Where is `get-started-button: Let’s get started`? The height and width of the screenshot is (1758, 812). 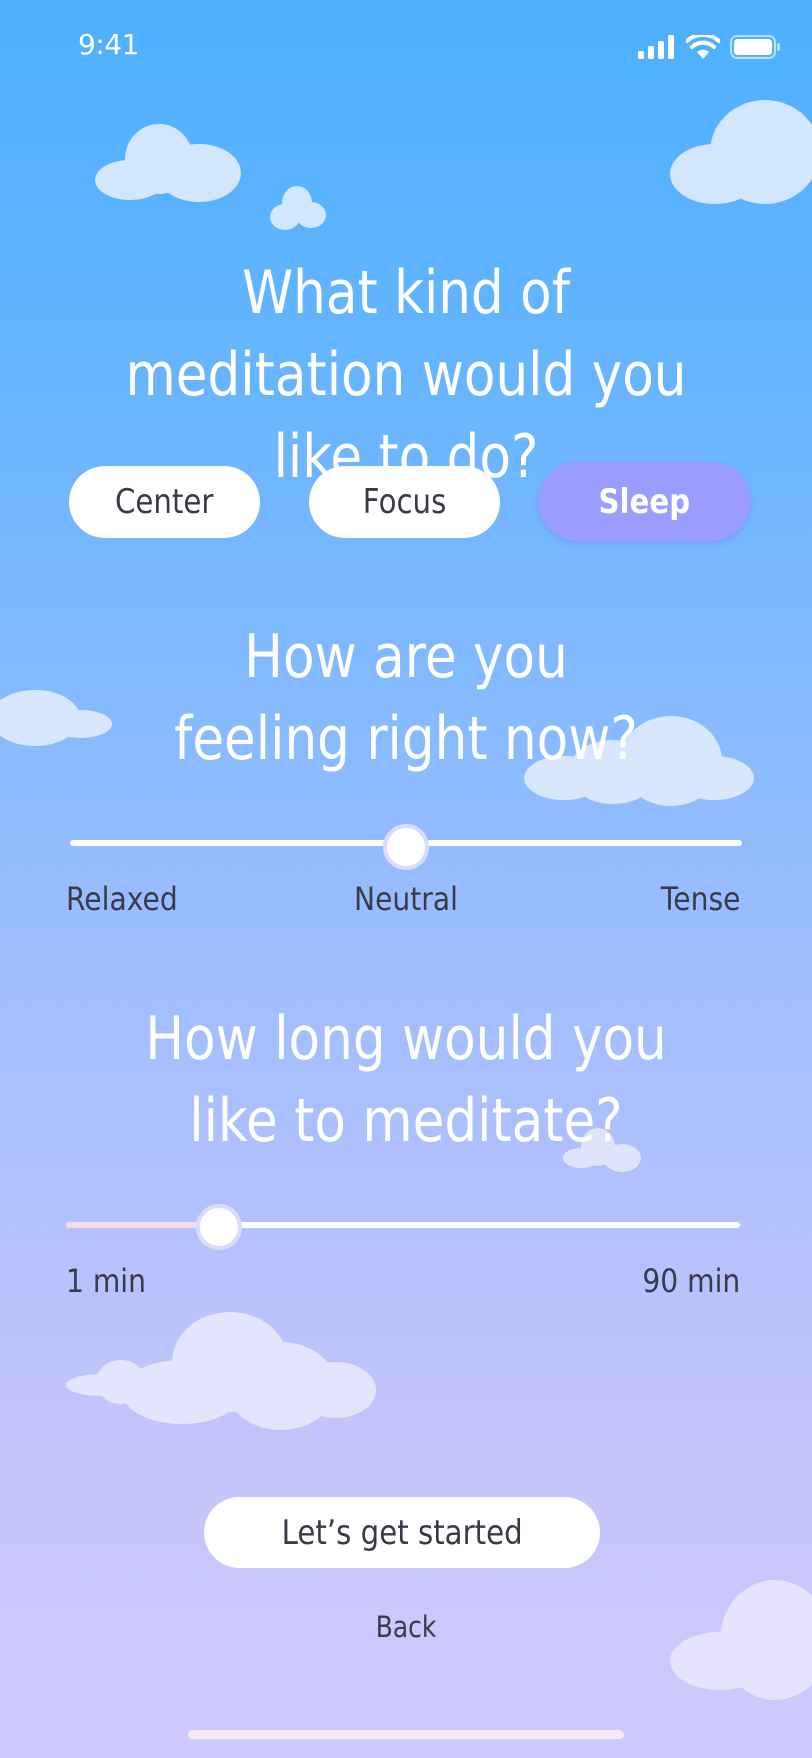 get-started-button: Let’s get started is located at coordinates (402, 1532).